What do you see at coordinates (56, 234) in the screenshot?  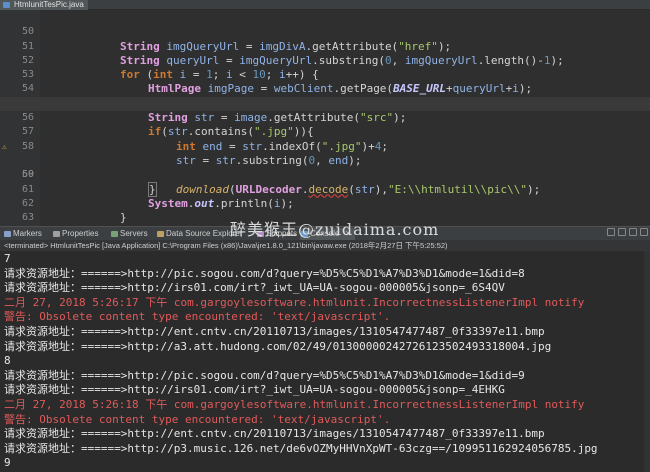 I see `properties-icon` at bounding box center [56, 234].